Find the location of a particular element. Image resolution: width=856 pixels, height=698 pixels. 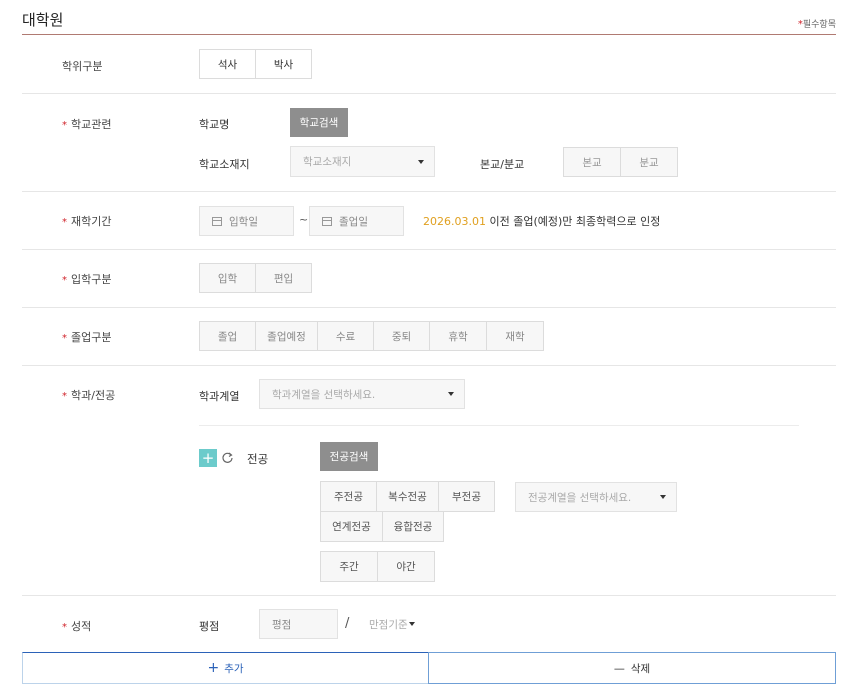

add-button-label: 추가 is located at coordinates (234, 668).